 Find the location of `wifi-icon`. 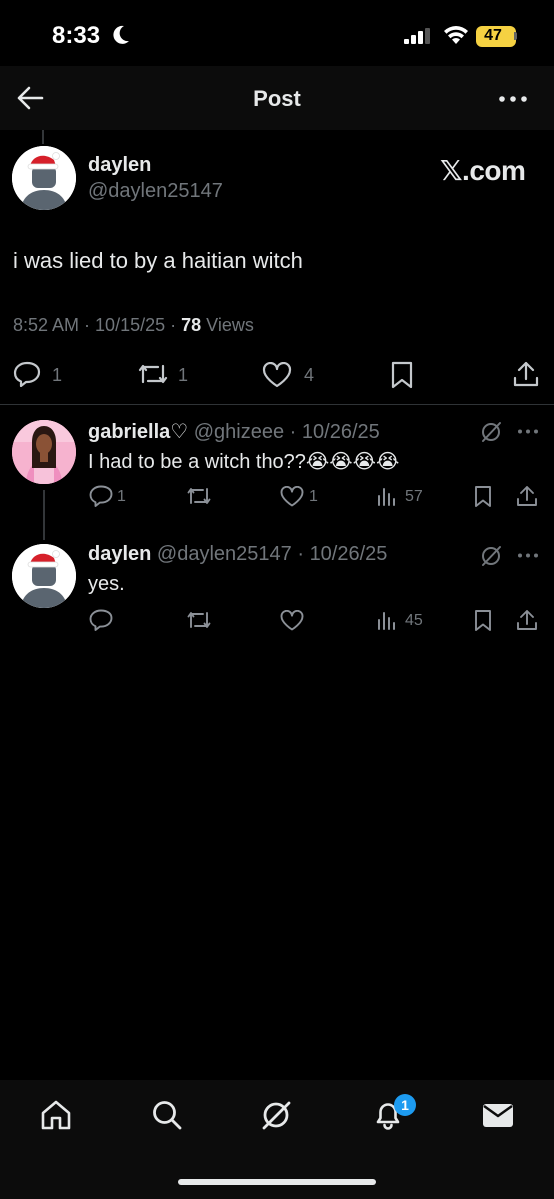

wifi-icon is located at coordinates (456, 35).